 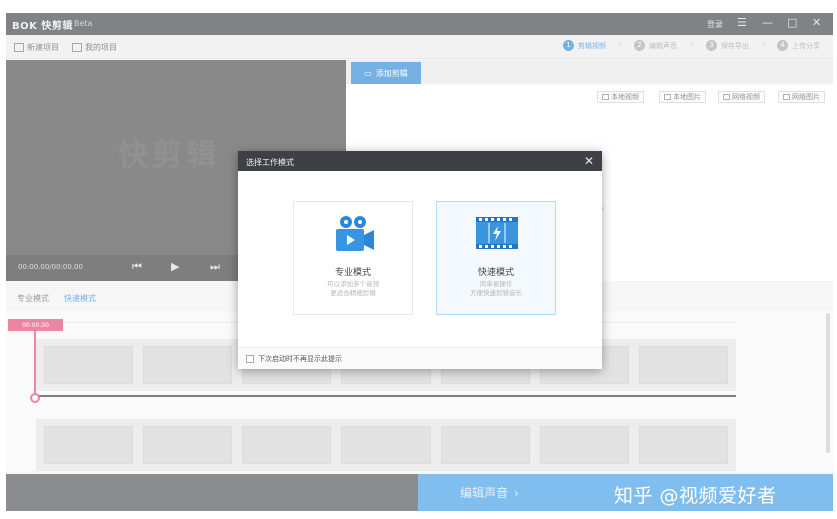 I want to click on fast-mode-desc-line: 方便快速剪辑音乐, so click(x=496, y=293).